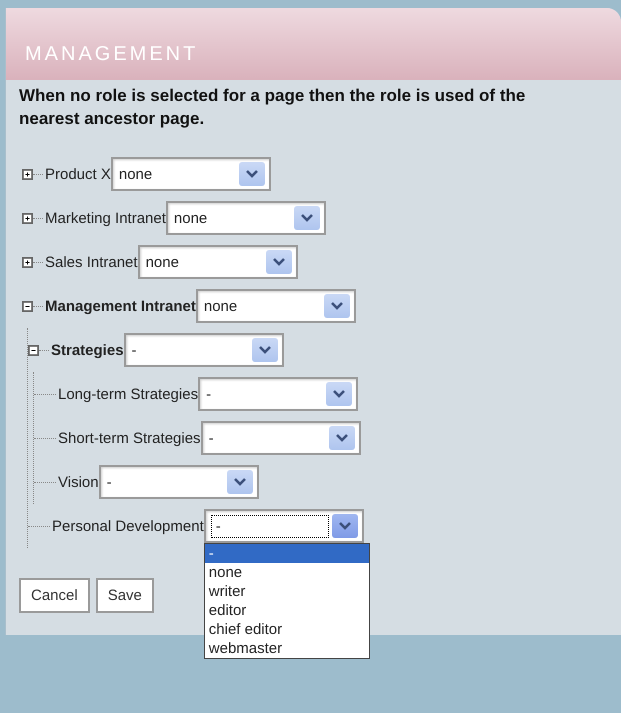 This screenshot has height=713, width=621. I want to click on dropdown-option: writer, so click(286, 591).